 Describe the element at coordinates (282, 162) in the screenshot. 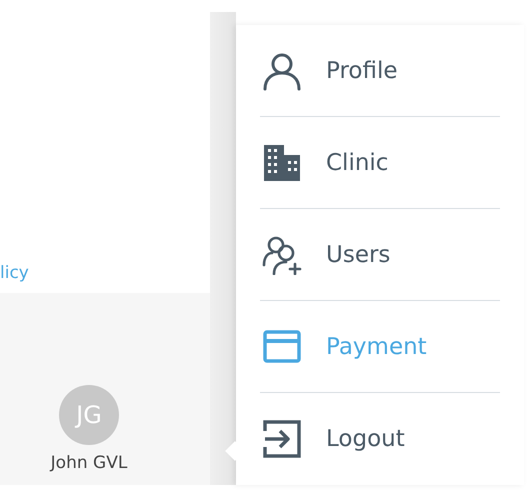

I see `building-icon` at that location.